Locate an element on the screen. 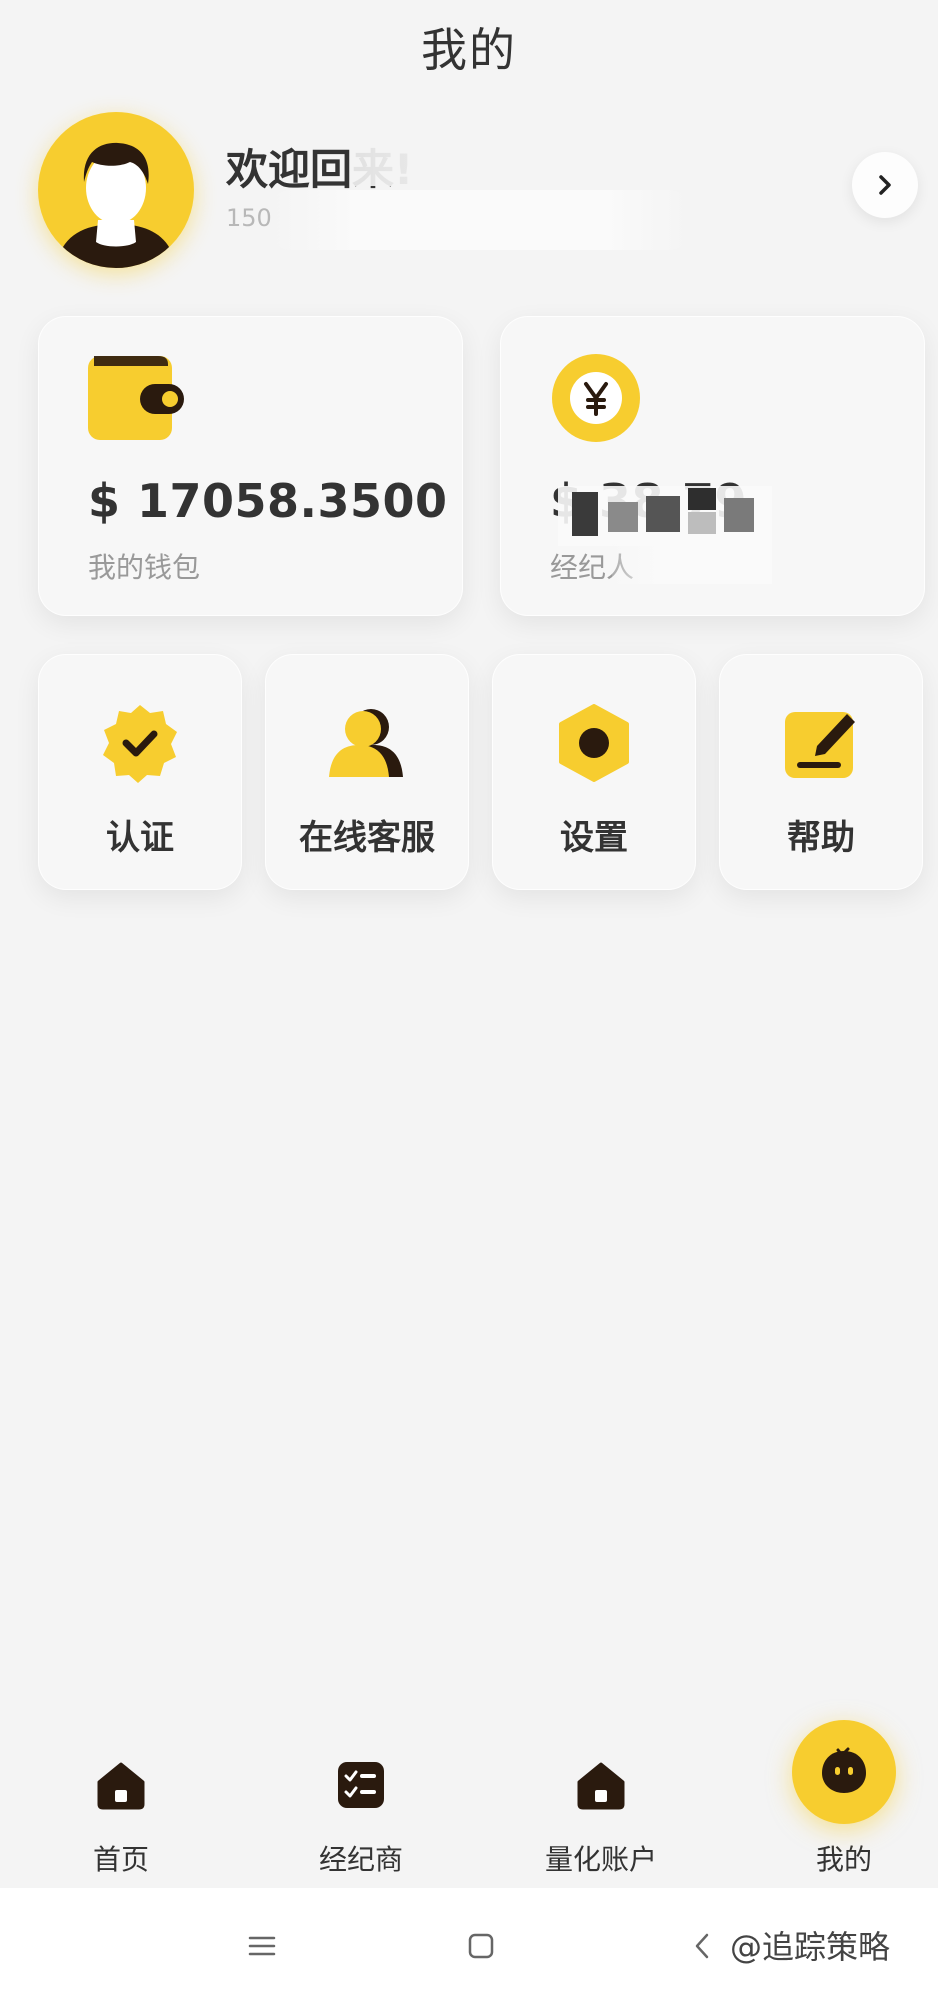 Image resolution: width=938 pixels, height=2000 pixels. broker-card: $ 38.79 经纪人 is located at coordinates (712, 466).